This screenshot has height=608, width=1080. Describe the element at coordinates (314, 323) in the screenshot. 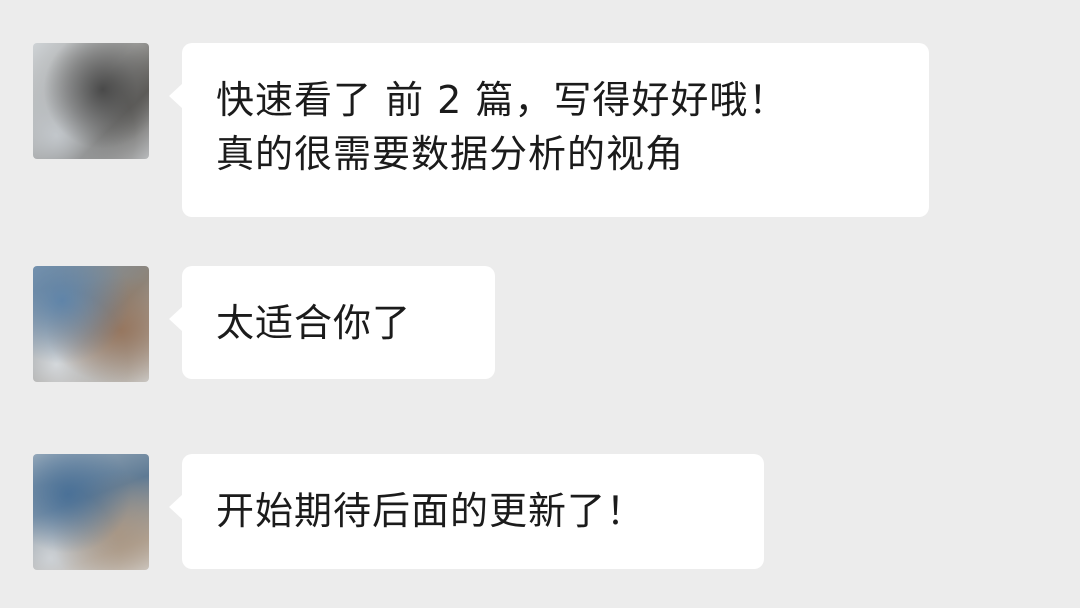

I see `message-text-line: 太适合你了` at that location.